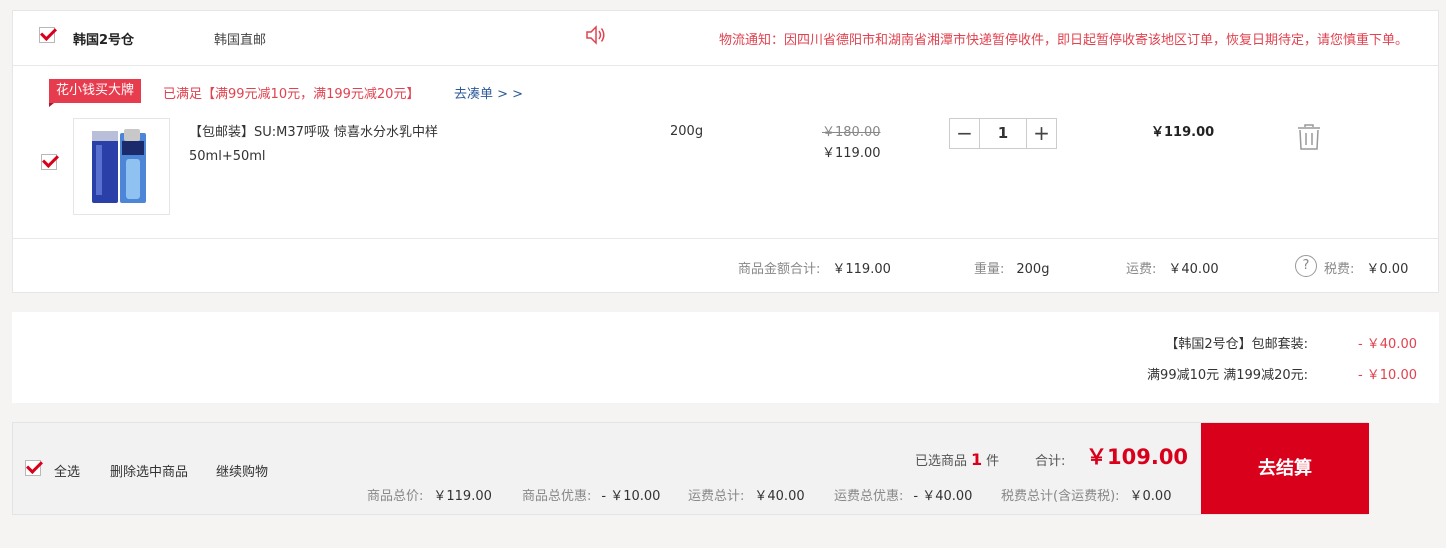  What do you see at coordinates (121, 166) in the screenshot?
I see `product-image` at bounding box center [121, 166].